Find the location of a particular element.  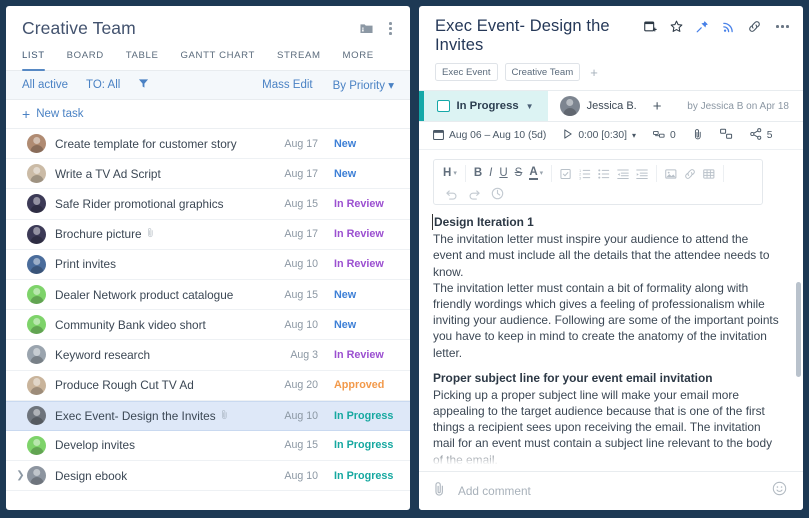

follow-rss-icon is located at coordinates (728, 26).